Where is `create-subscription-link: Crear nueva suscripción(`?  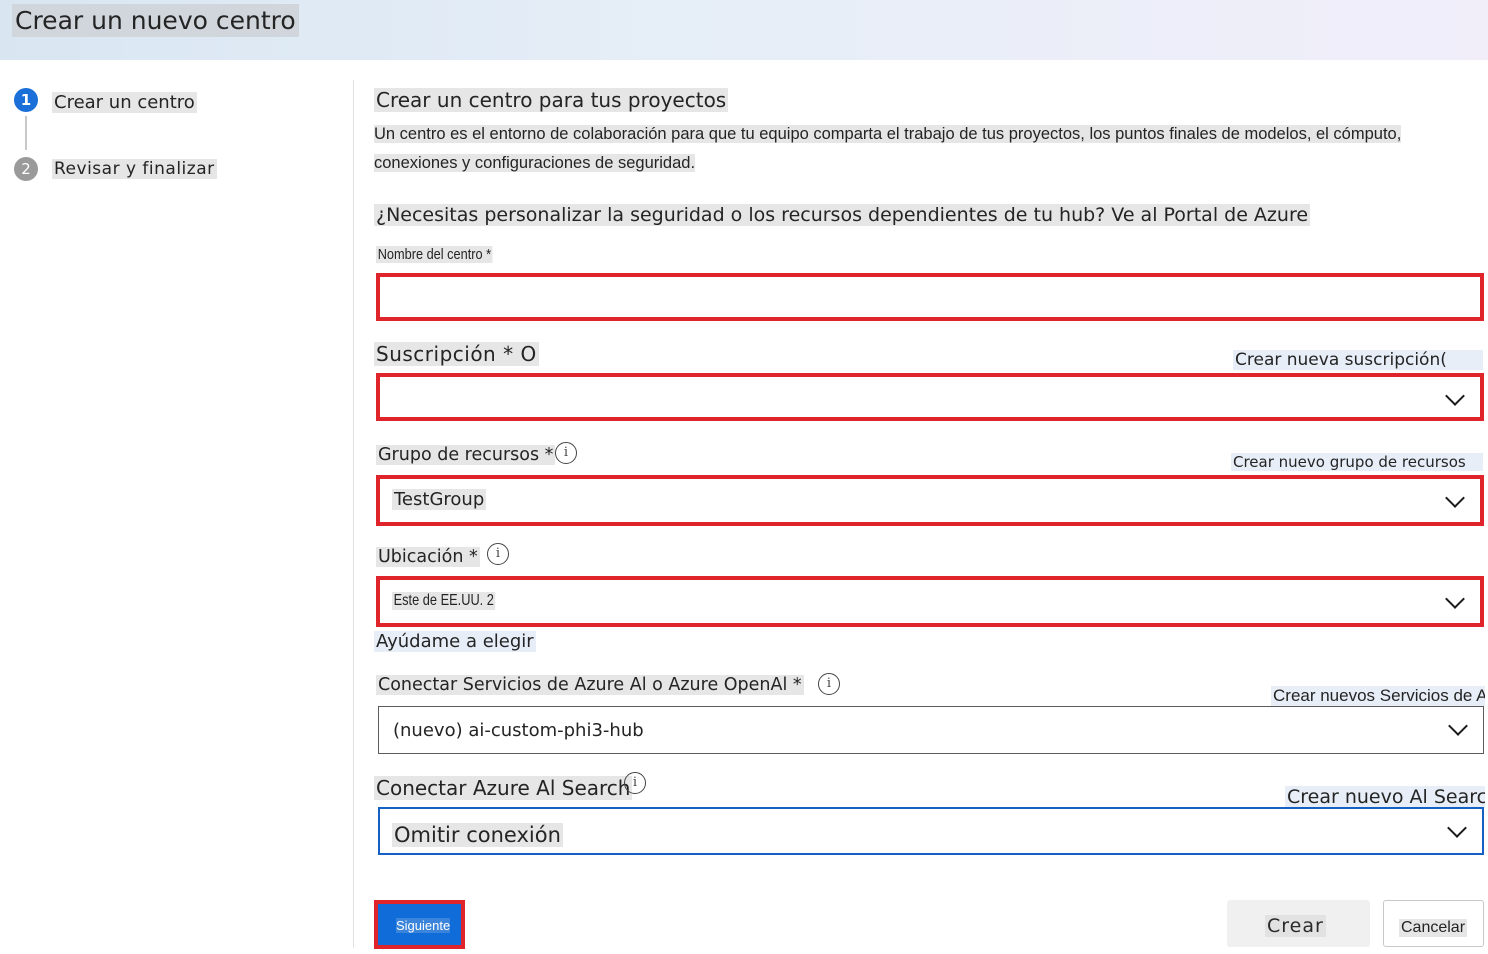 create-subscription-link: Crear nueva suscripción( is located at coordinates (1358, 360).